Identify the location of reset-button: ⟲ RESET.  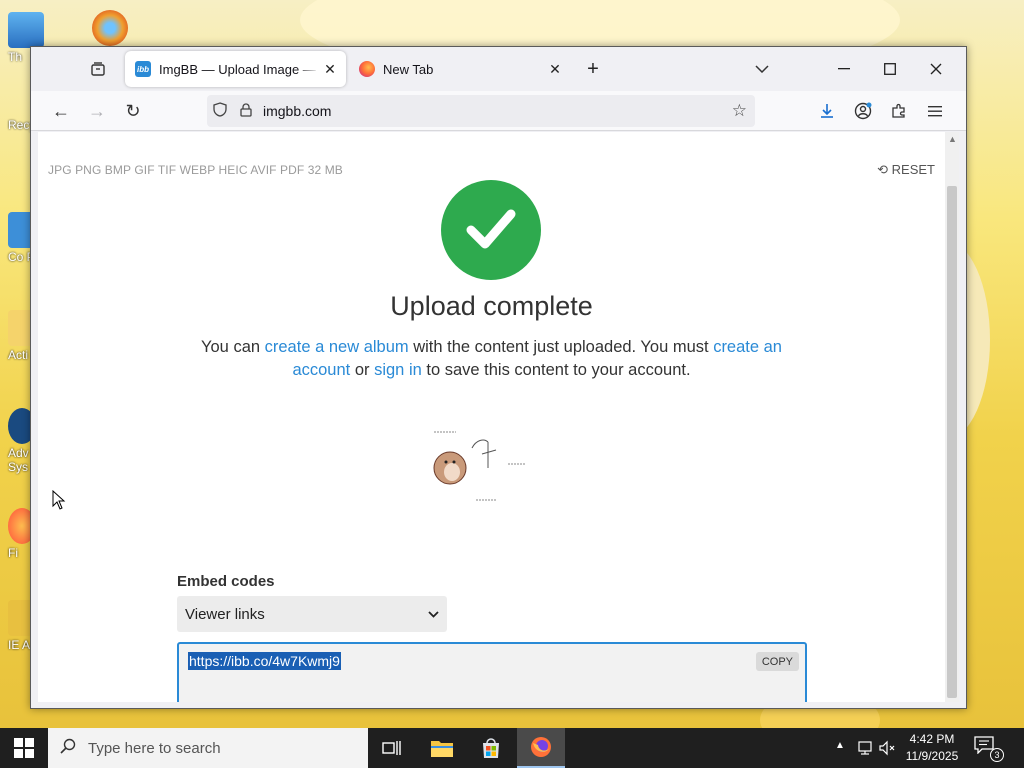
(906, 170).